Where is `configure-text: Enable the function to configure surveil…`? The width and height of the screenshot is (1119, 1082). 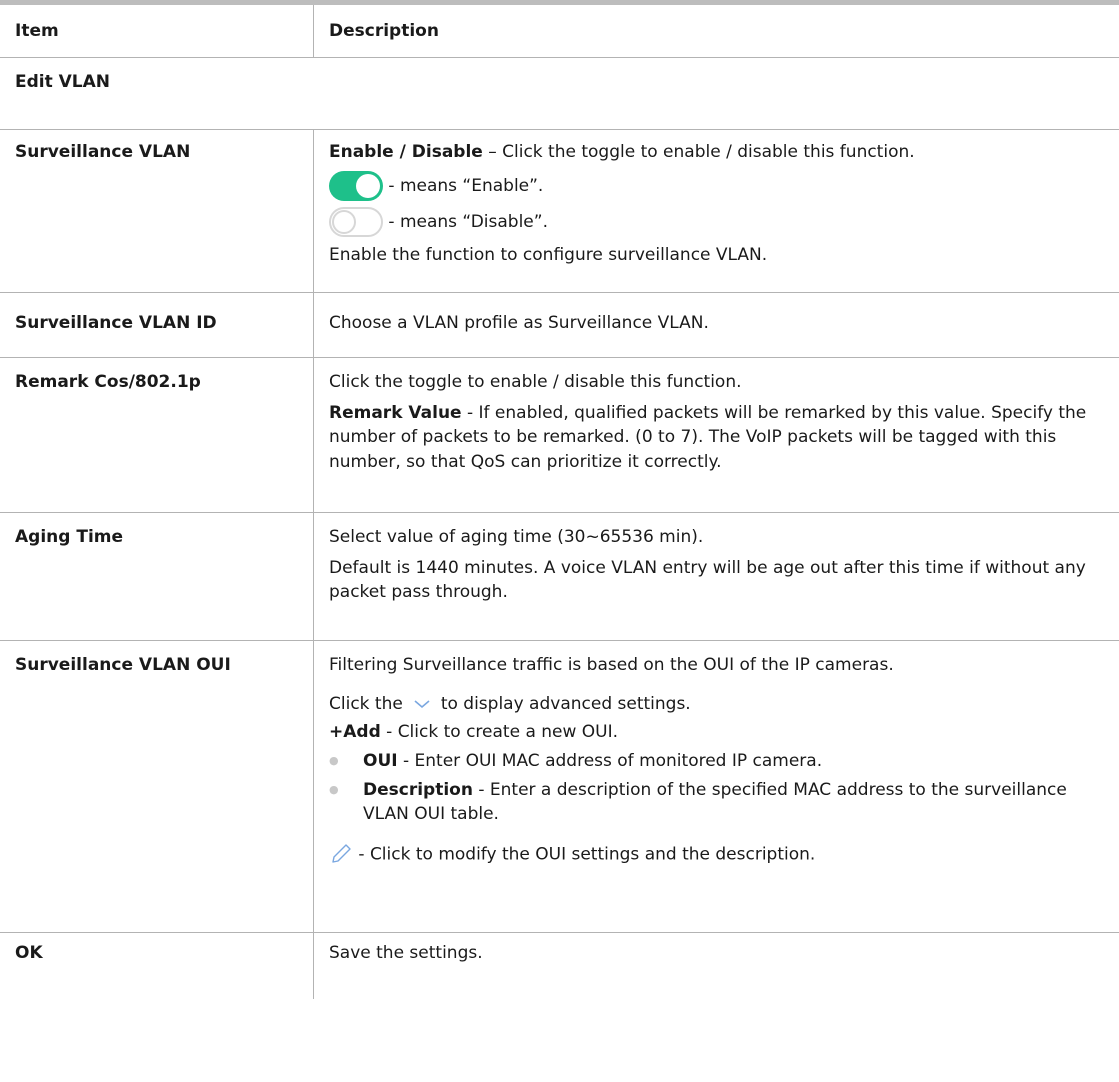 configure-text: Enable the function to configure surveil… is located at coordinates (548, 254).